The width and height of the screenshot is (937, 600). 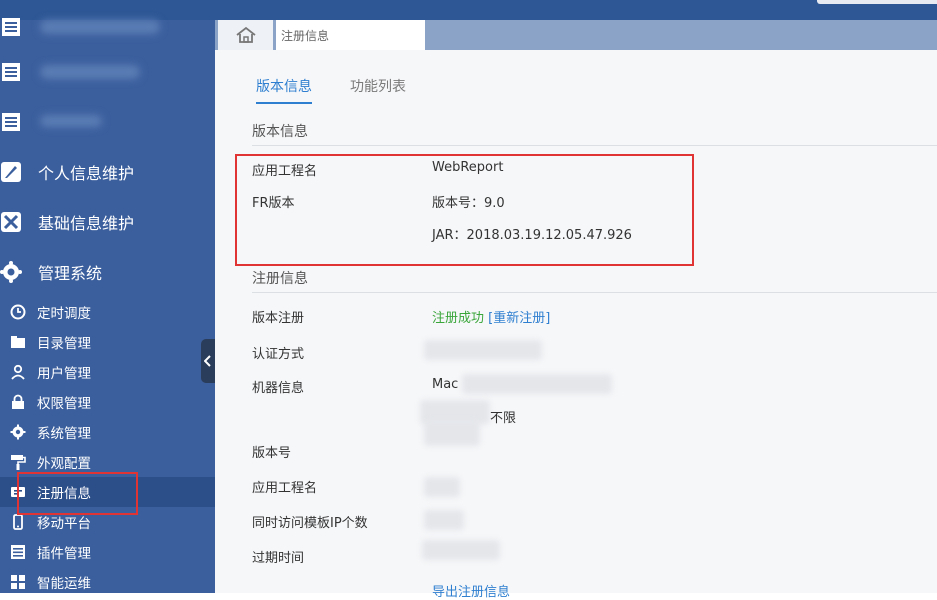 I want to click on sidebar-item-basic-info: 基础信息维护, so click(x=107, y=222).